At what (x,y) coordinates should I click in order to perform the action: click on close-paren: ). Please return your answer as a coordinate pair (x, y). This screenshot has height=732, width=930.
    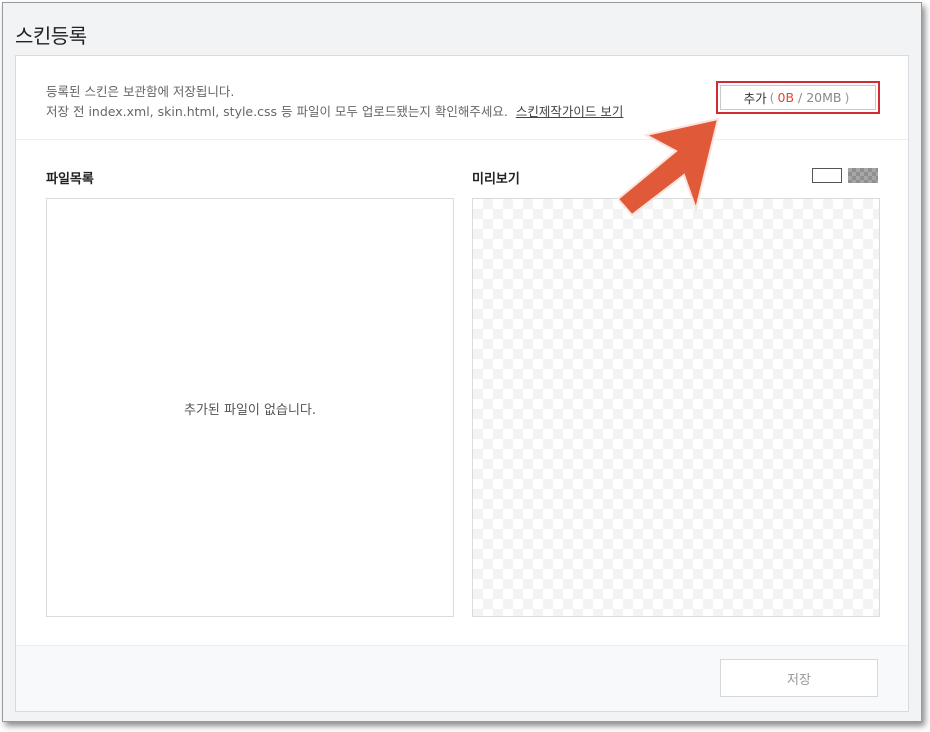
    Looking at the image, I should click on (847, 97).